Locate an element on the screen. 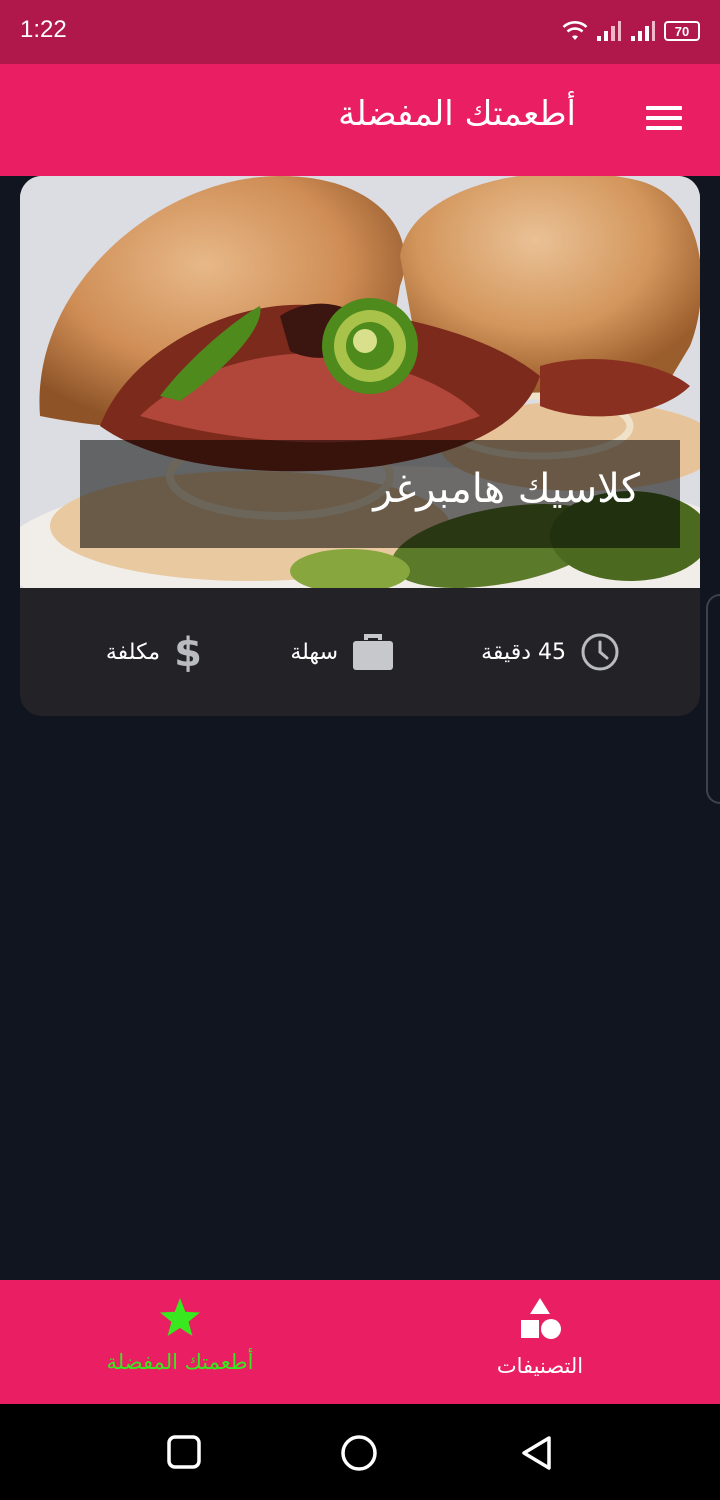  system-navigation-bar is located at coordinates (360, 1452).